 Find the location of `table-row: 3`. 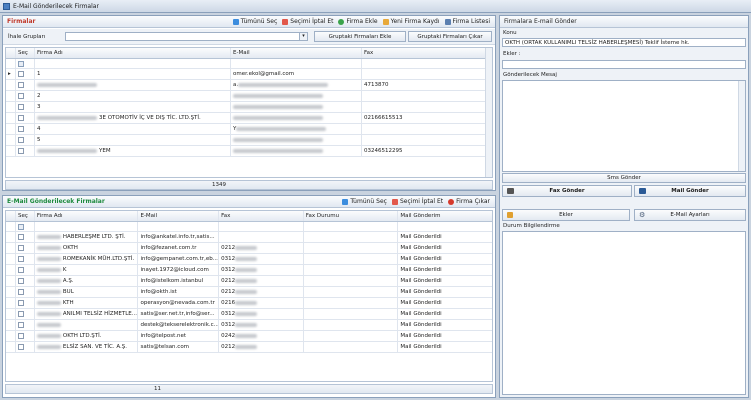

table-row: 3 is located at coordinates (249, 107).